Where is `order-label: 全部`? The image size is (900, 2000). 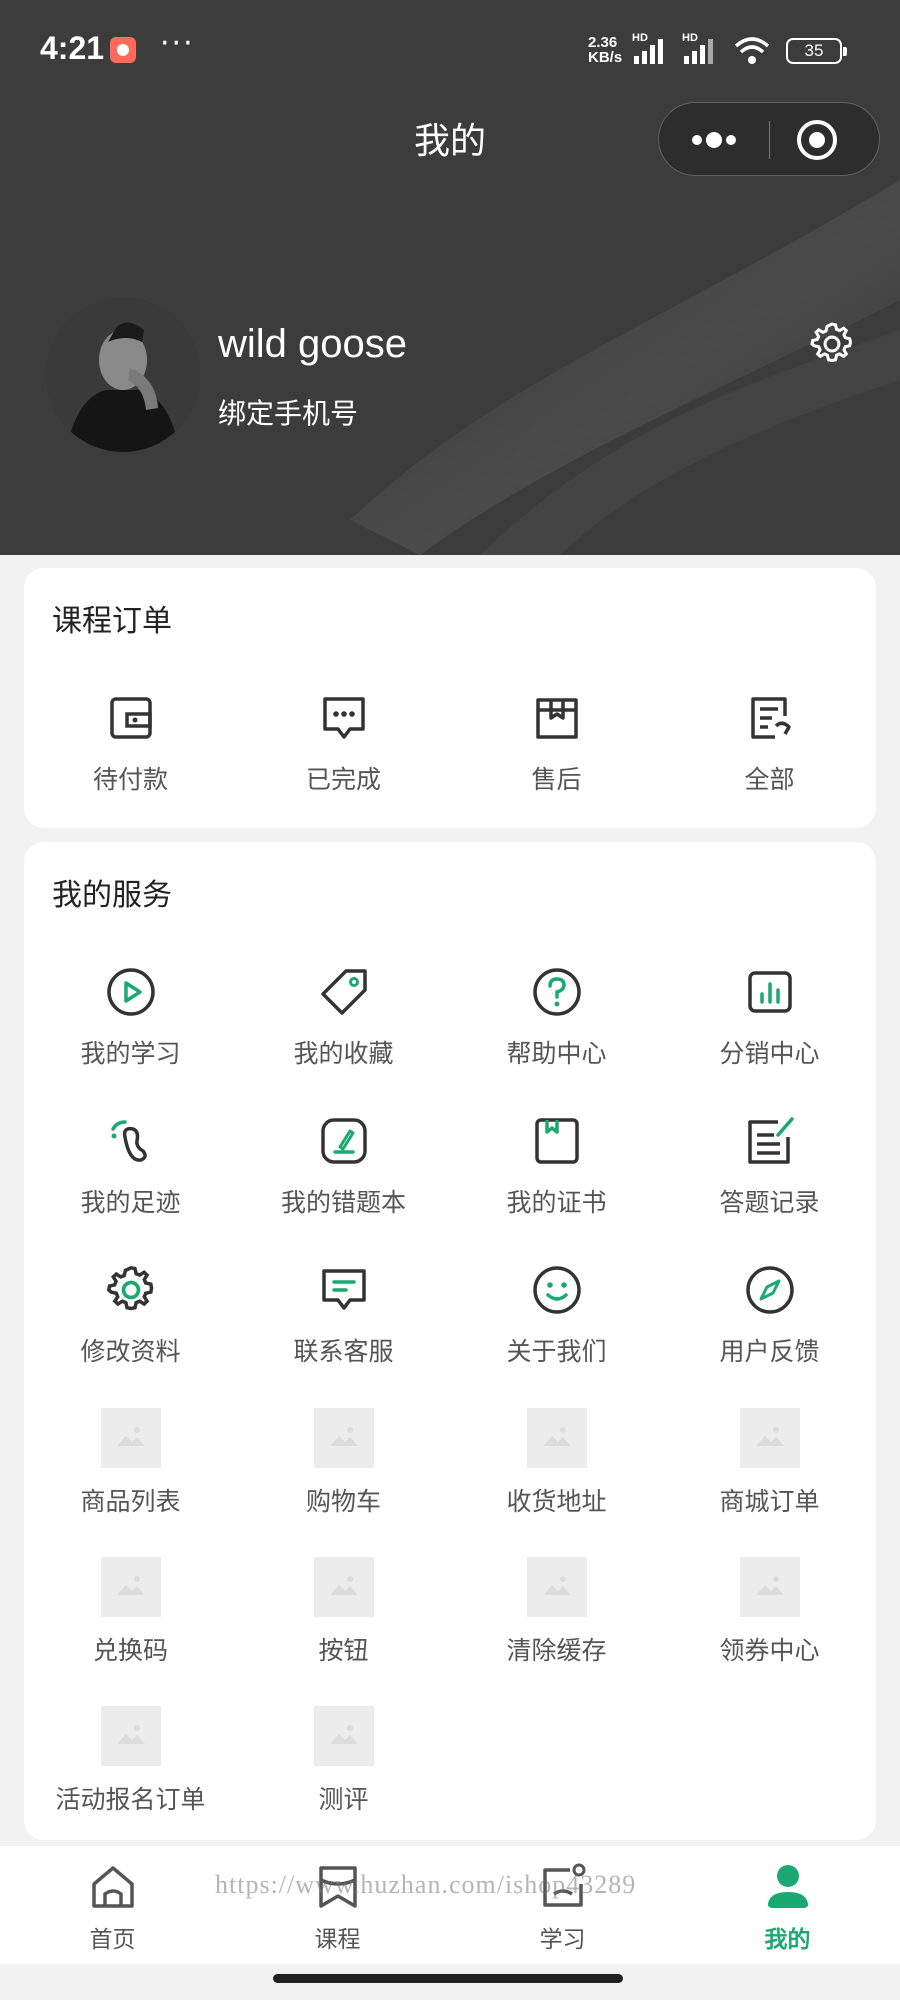
order-label: 全部 is located at coordinates (769, 779).